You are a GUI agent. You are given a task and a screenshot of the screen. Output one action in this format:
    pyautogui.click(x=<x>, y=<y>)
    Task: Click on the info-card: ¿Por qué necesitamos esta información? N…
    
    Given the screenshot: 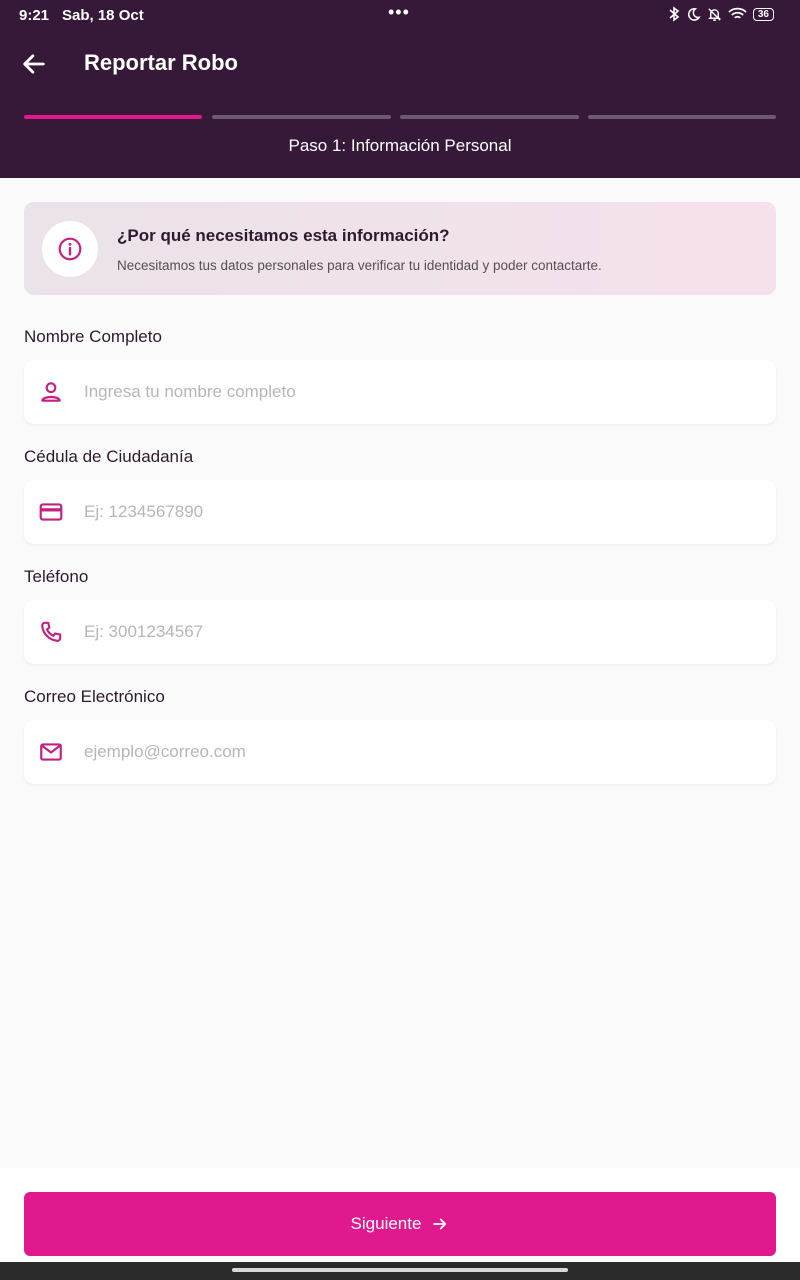 What is the action you would take?
    pyautogui.click(x=400, y=248)
    